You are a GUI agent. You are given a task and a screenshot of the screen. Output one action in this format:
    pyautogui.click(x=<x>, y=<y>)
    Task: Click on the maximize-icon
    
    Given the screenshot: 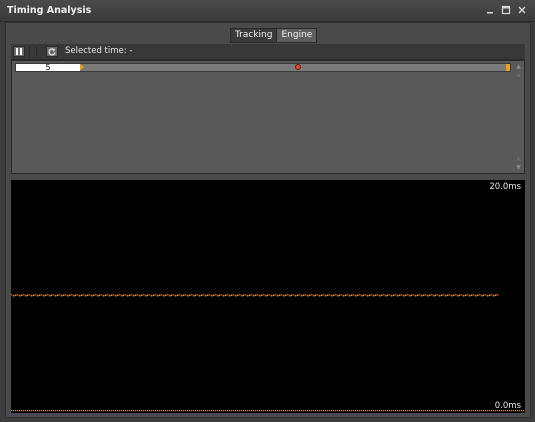 What is the action you would take?
    pyautogui.click(x=506, y=10)
    